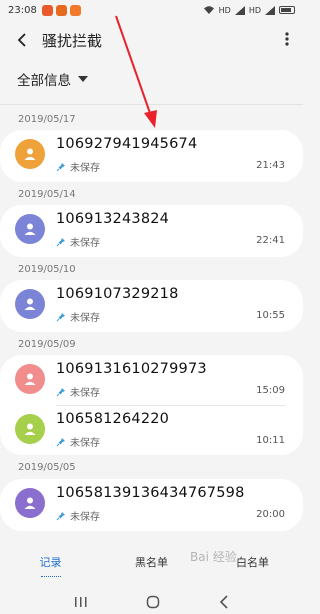  Describe the element at coordinates (270, 315) in the screenshot. I see `message-time: 10:55` at that location.